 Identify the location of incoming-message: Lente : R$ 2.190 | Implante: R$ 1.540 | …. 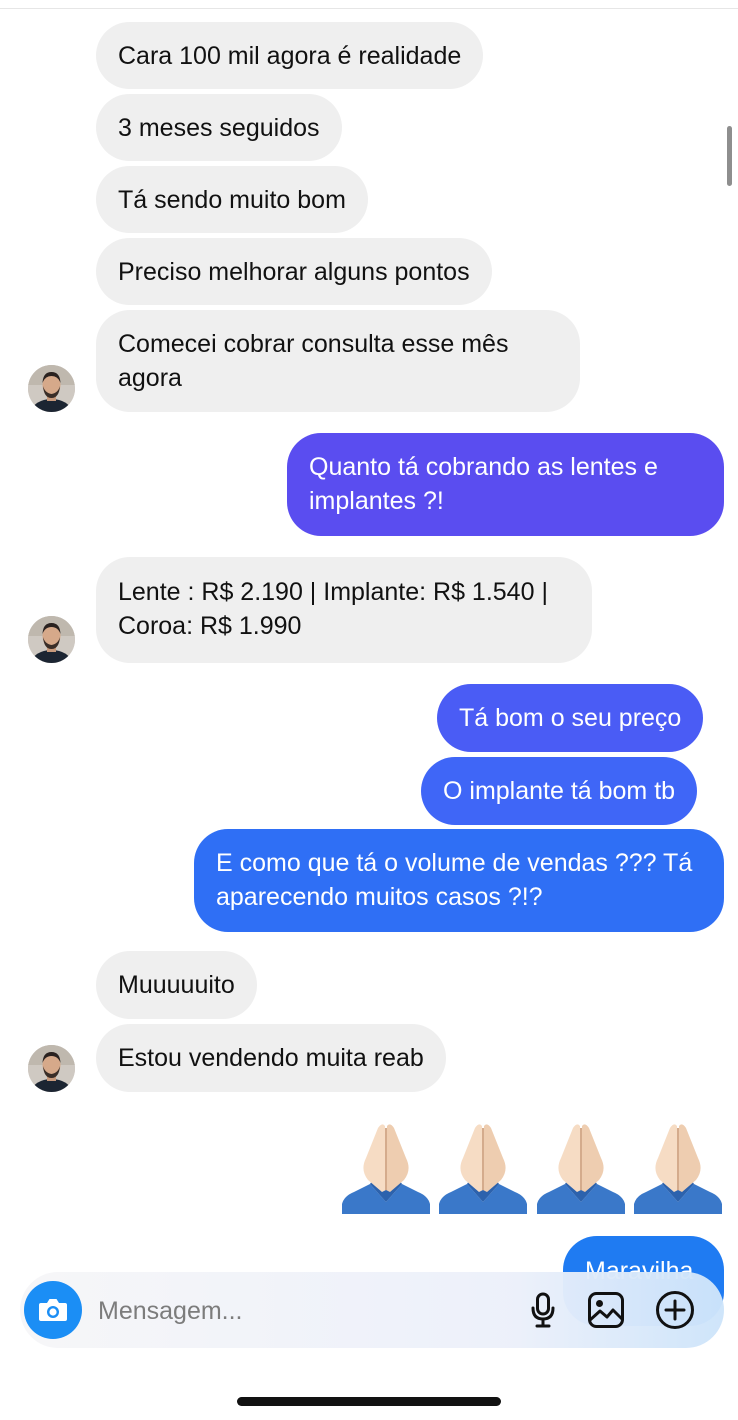
(344, 610).